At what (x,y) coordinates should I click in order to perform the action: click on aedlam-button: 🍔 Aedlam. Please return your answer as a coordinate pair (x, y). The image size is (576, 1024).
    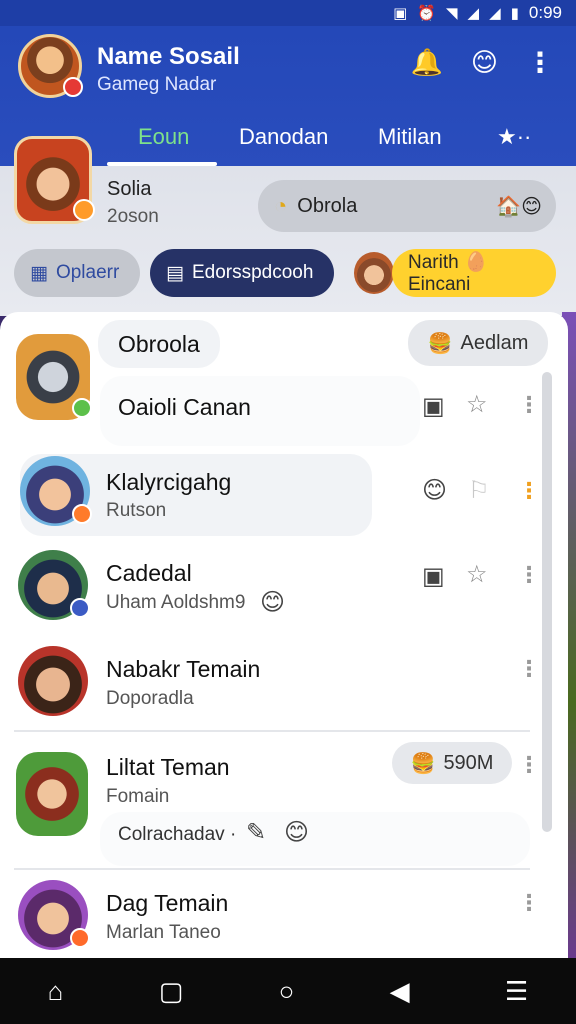
    Looking at the image, I should click on (478, 343).